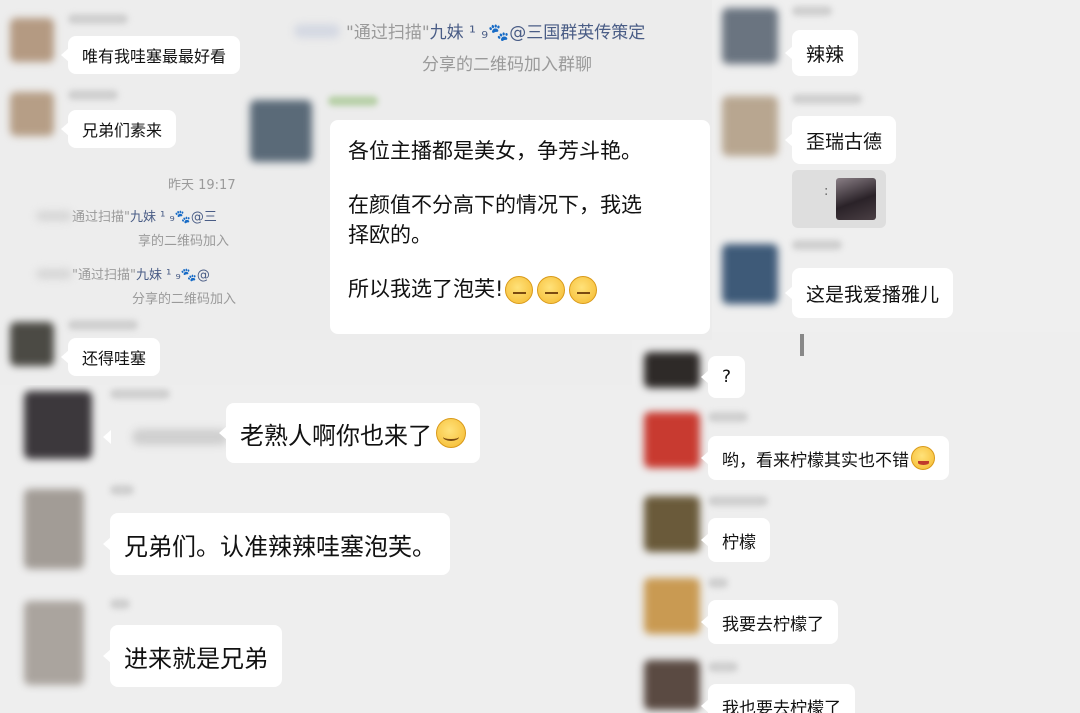  Describe the element at coordinates (114, 358) in the screenshot. I see `message-text: 还得哇塞` at that location.